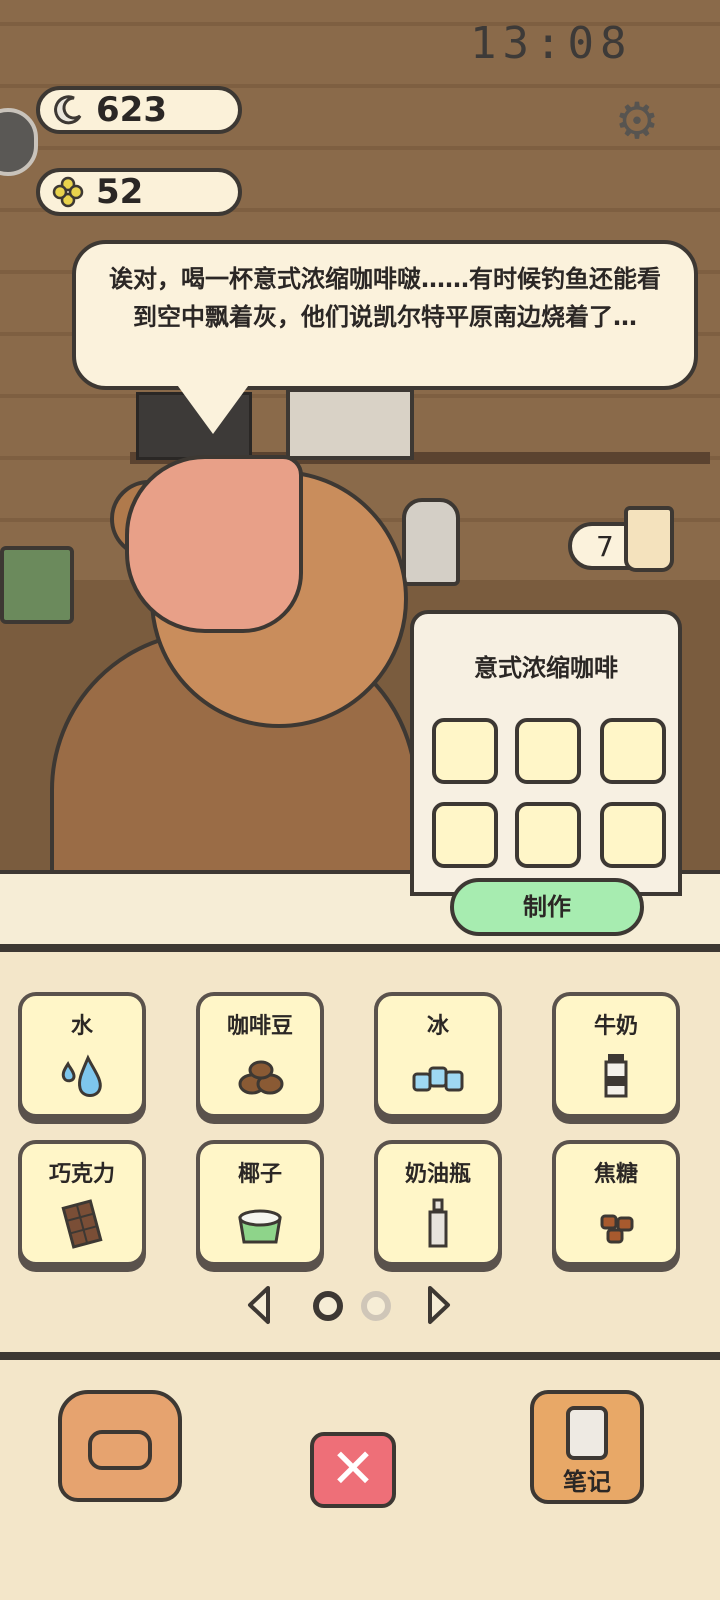 This screenshot has height=1600, width=720. I want to click on page-dot-active, so click(328, 1308).